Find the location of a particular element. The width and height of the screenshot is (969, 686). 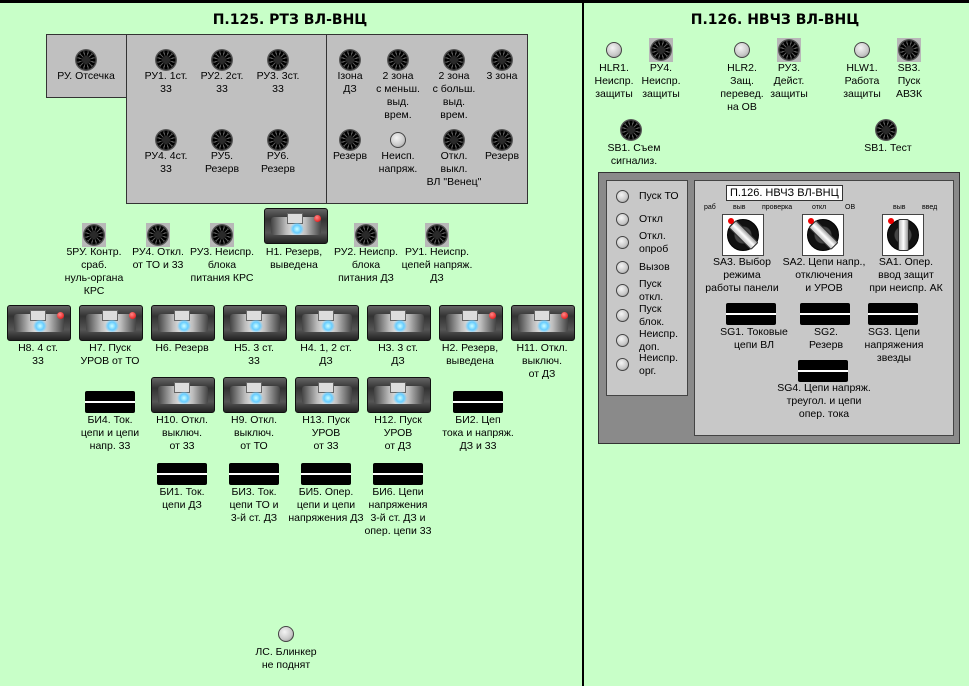

sa3-pos-left: раб is located at coordinates (710, 207).